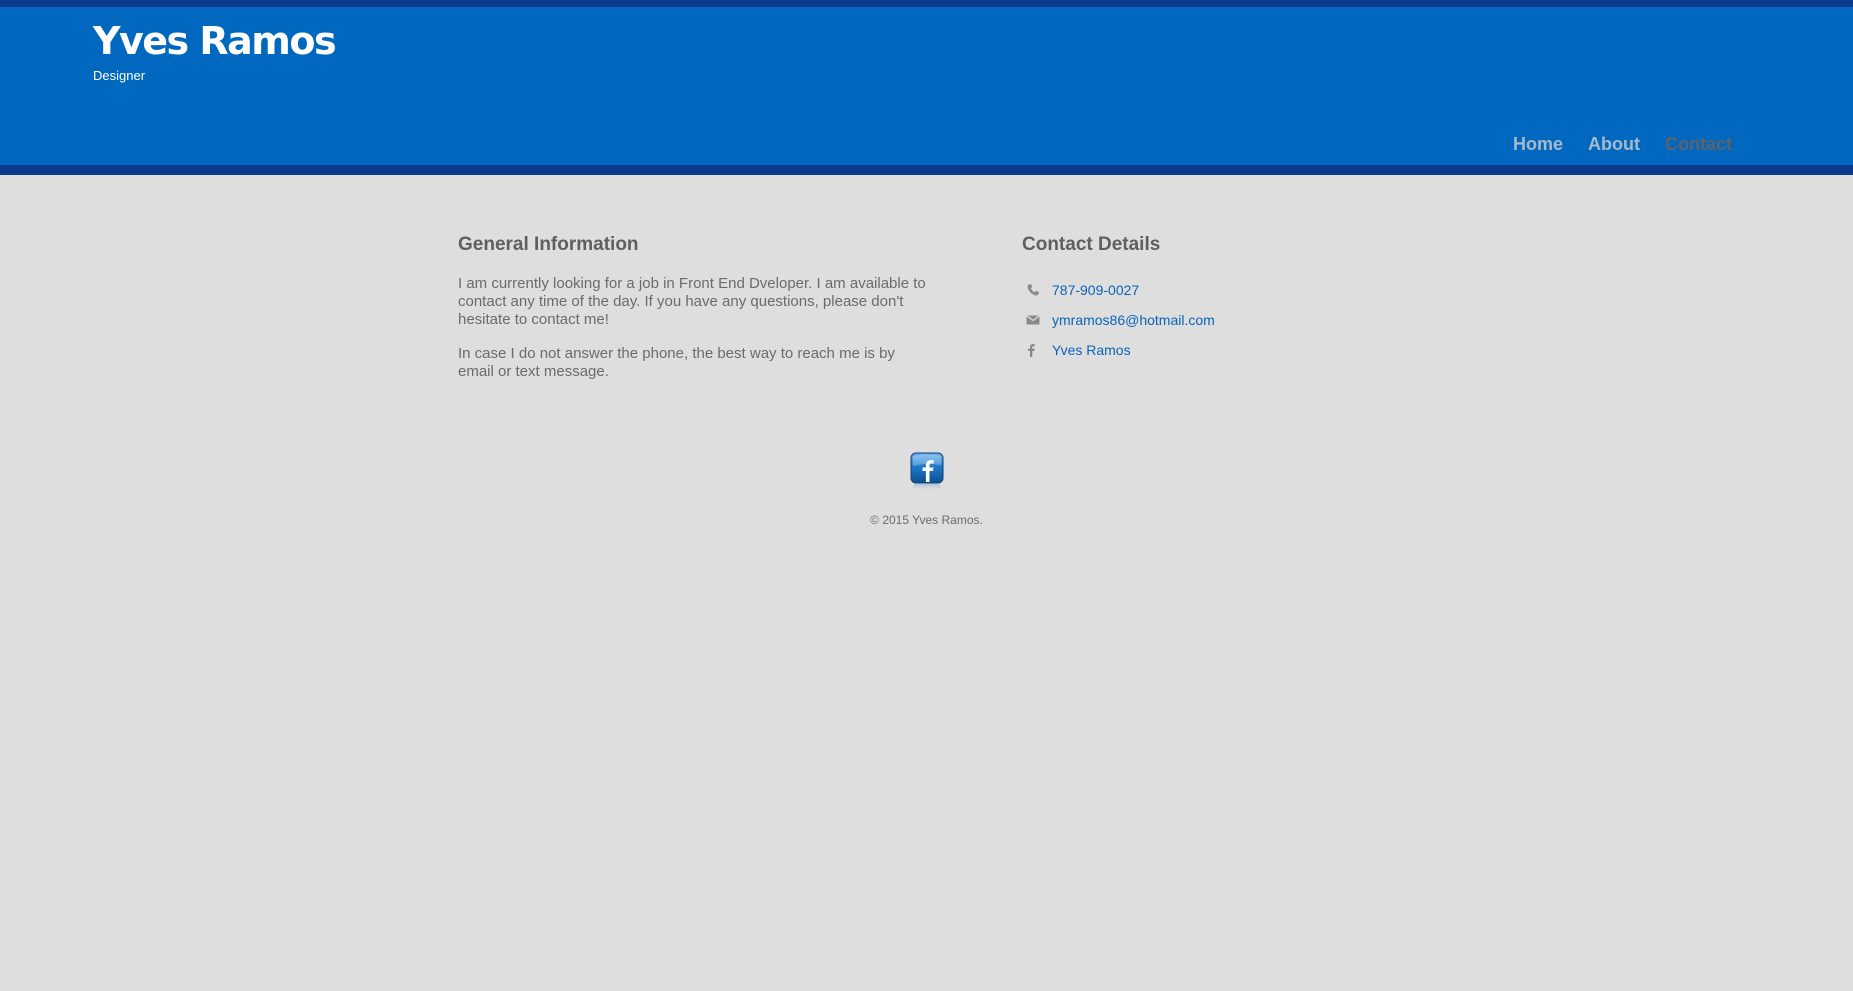 The height and width of the screenshot is (991, 1853). Describe the element at coordinates (927, 472) in the screenshot. I see `footer-facebook-icon` at that location.